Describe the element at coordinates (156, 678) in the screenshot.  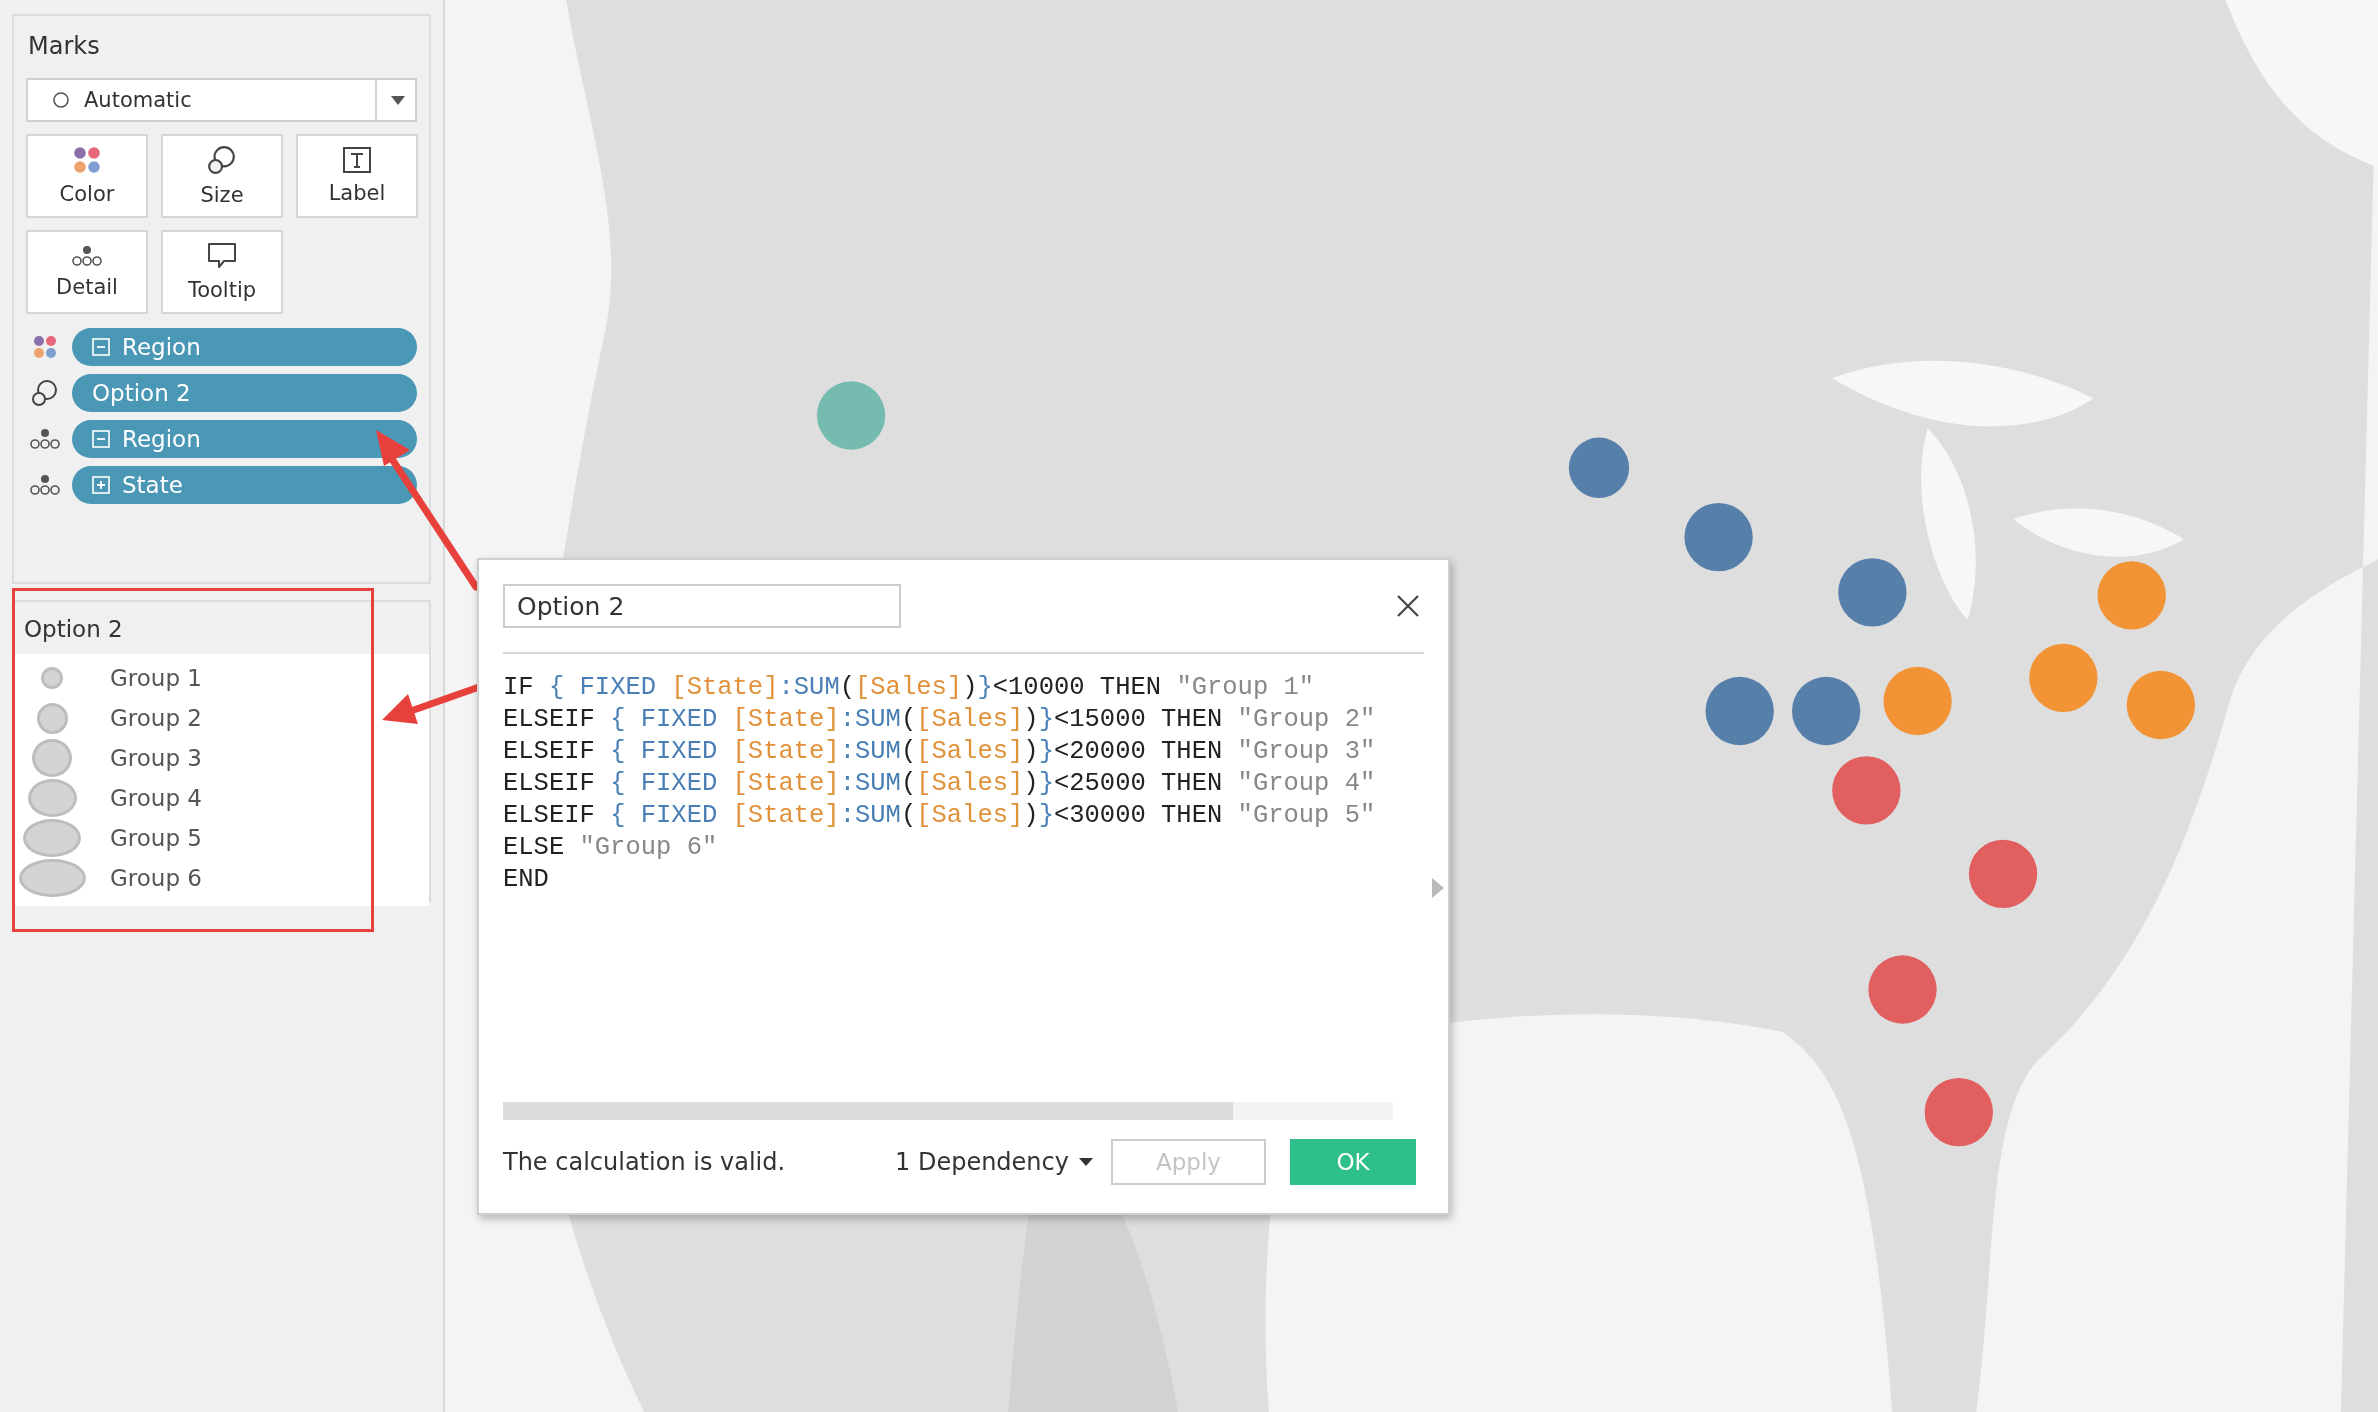
I see `legend-label: Group 1` at that location.